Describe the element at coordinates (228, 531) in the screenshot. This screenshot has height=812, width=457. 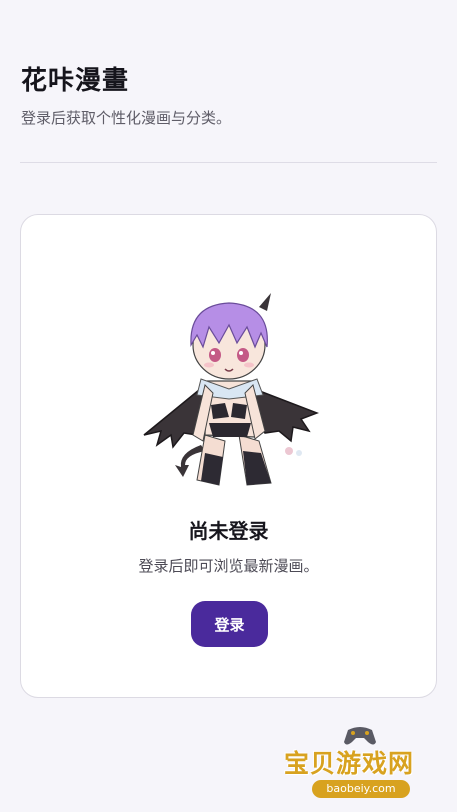
I see `empty-state-title: 尚未登录` at that location.